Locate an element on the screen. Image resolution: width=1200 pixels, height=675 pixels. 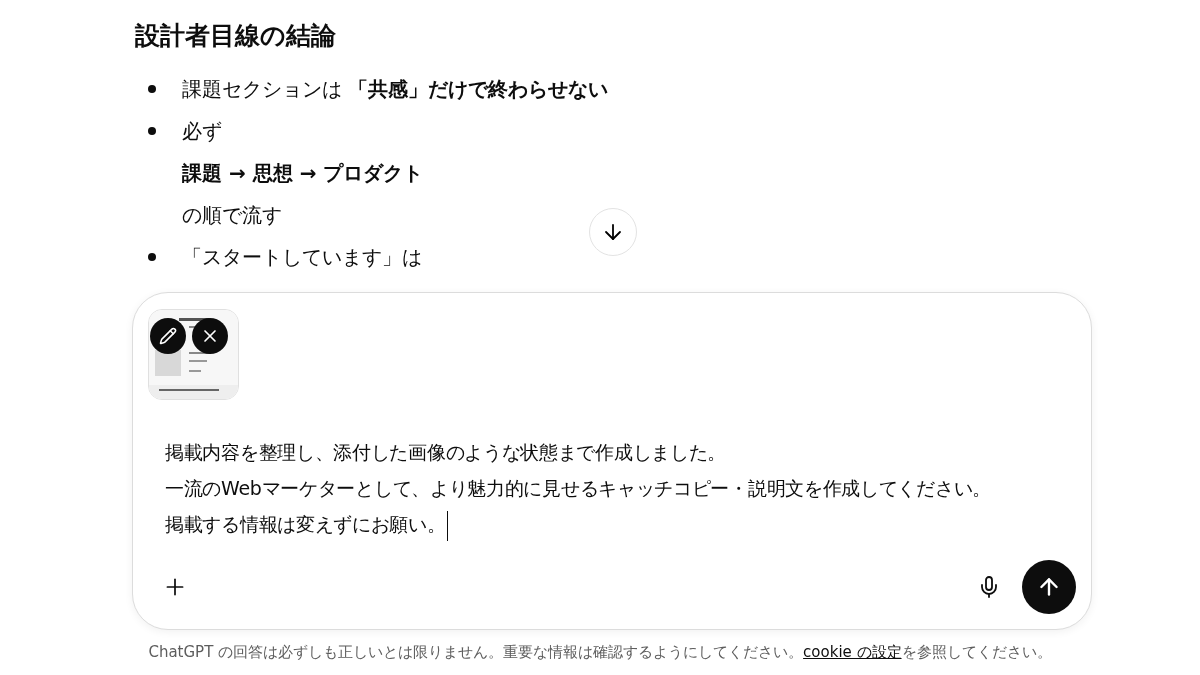
bullet-text: 課題 → 思想 → プロダクト is located at coordinates (303, 173).